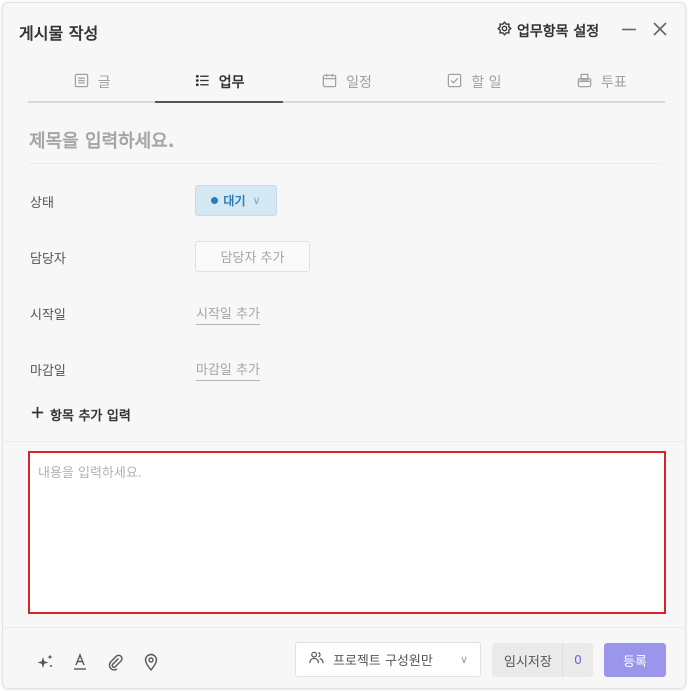 This screenshot has height=691, width=688. What do you see at coordinates (90, 416) in the screenshot?
I see `add-item-label: 항목 추가 입력` at bounding box center [90, 416].